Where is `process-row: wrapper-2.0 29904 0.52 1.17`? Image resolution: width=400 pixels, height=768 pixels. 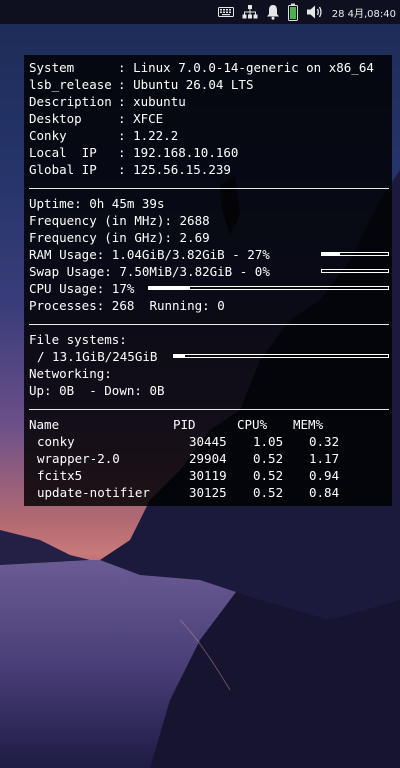
process-row: wrapper-2.0 29904 0.52 1.17 is located at coordinates (208, 458).